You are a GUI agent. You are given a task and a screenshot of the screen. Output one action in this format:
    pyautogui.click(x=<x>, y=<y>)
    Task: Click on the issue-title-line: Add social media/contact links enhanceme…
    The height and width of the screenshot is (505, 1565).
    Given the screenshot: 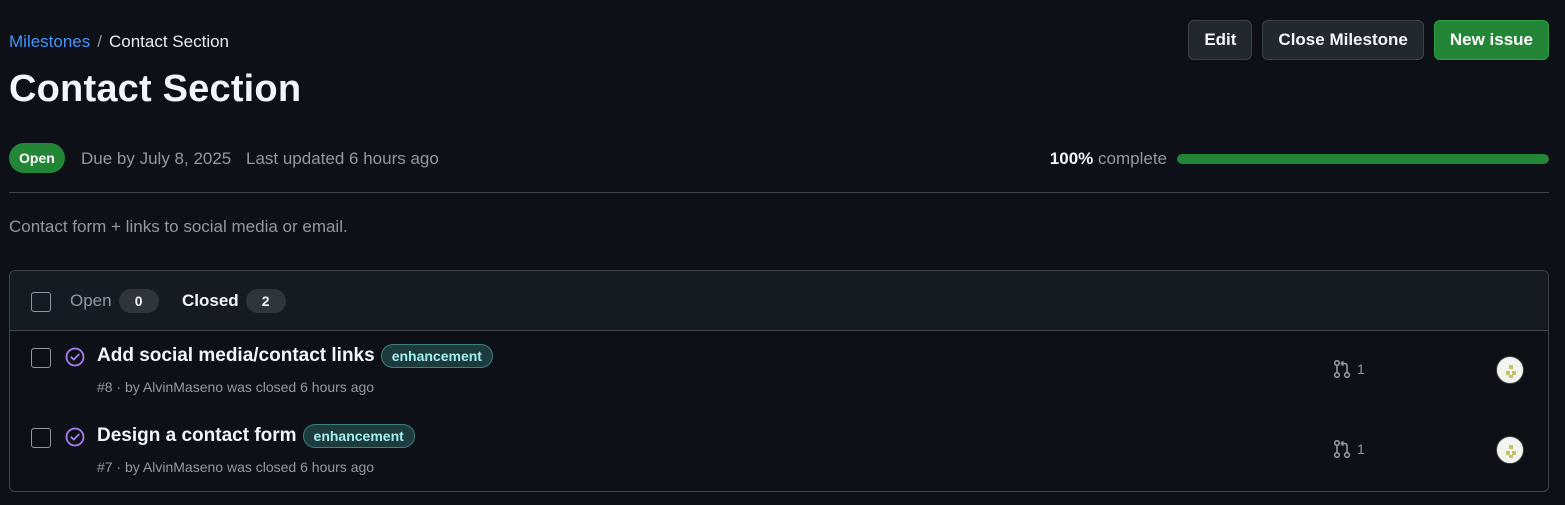 What is the action you would take?
    pyautogui.click(x=295, y=356)
    